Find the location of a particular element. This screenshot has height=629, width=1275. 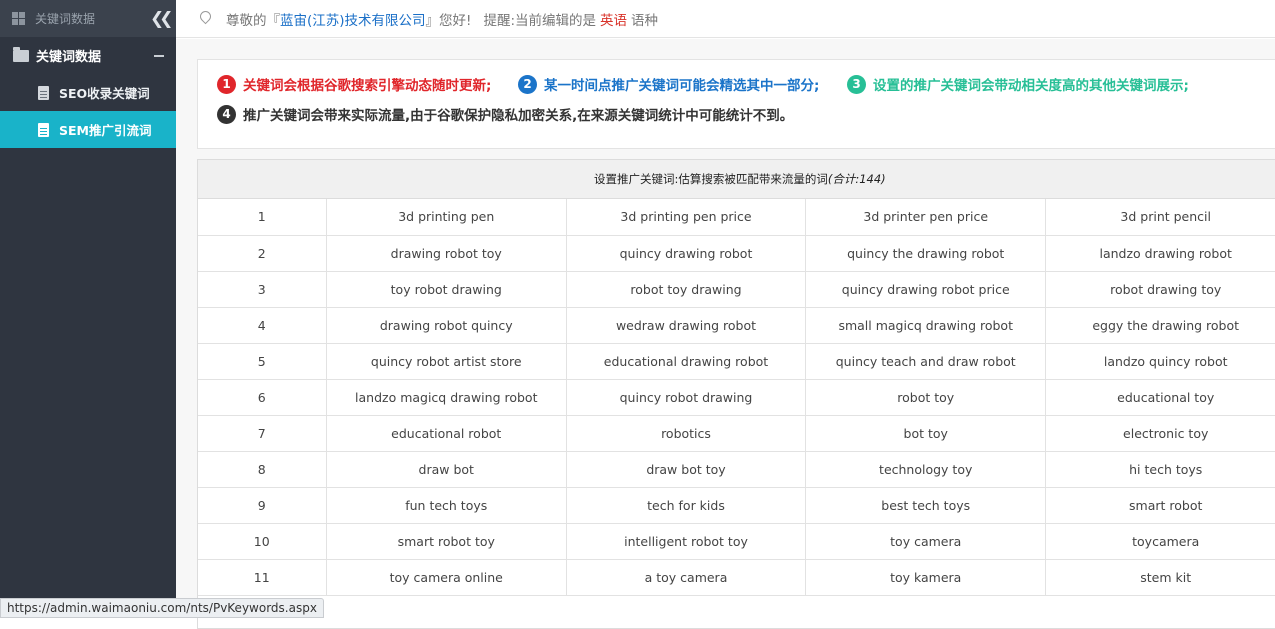

row-index-cell: 7 is located at coordinates (262, 433).